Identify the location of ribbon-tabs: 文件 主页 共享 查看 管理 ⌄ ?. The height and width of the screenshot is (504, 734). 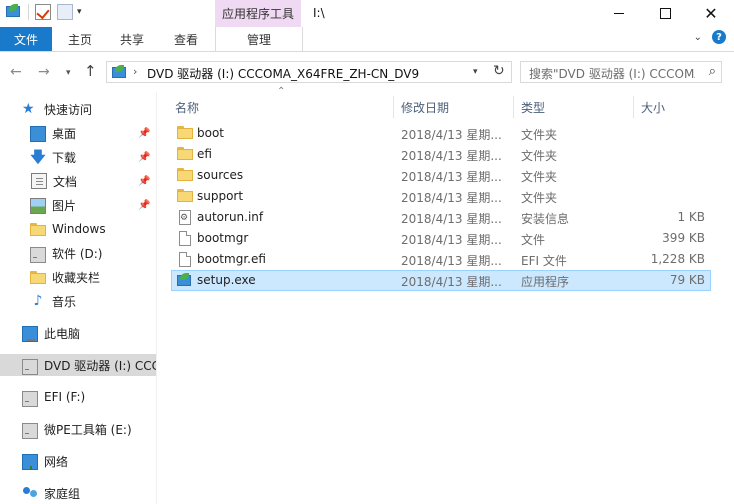
(367, 39).